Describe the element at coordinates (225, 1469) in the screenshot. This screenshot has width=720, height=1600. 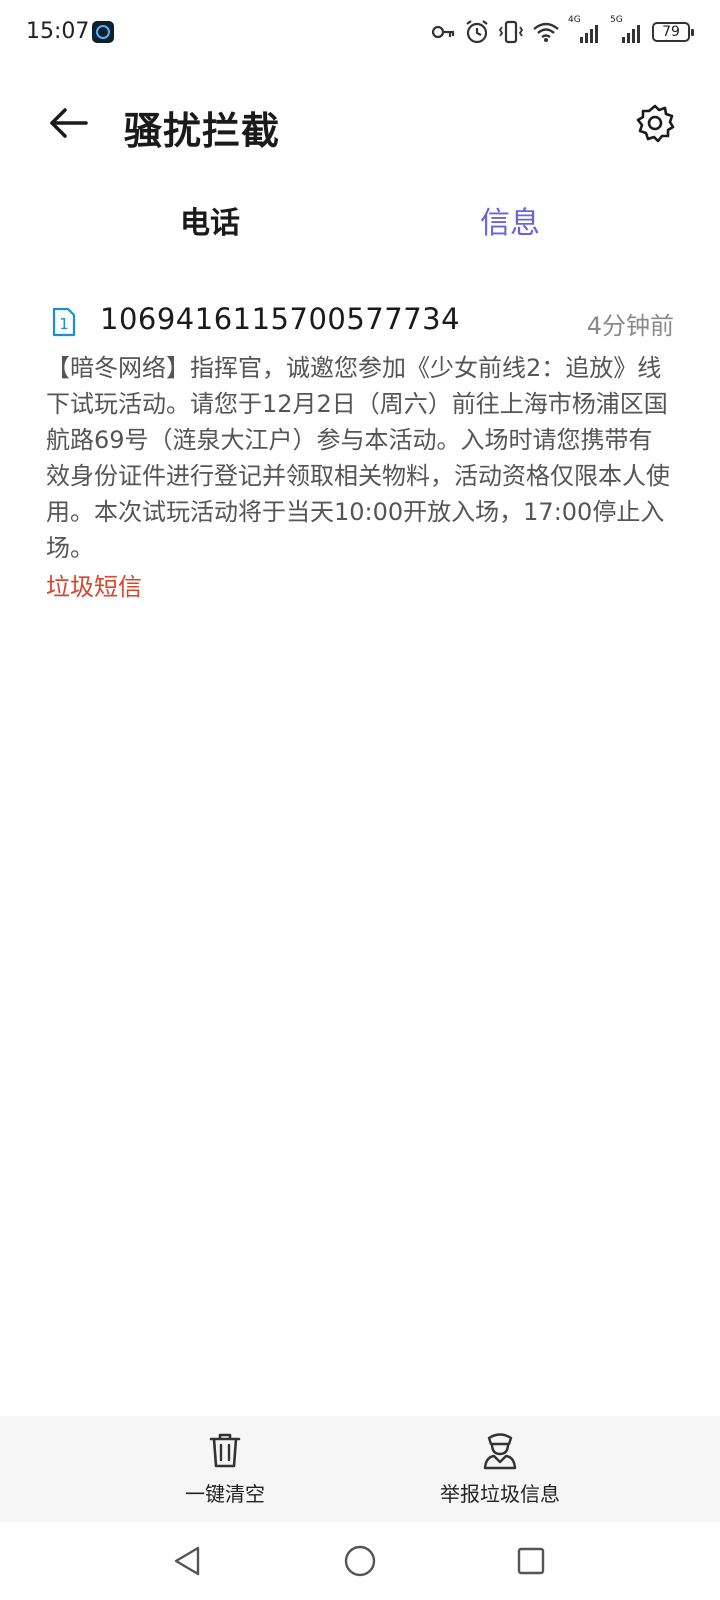
I see `clear-all-button: 一键清空` at that location.